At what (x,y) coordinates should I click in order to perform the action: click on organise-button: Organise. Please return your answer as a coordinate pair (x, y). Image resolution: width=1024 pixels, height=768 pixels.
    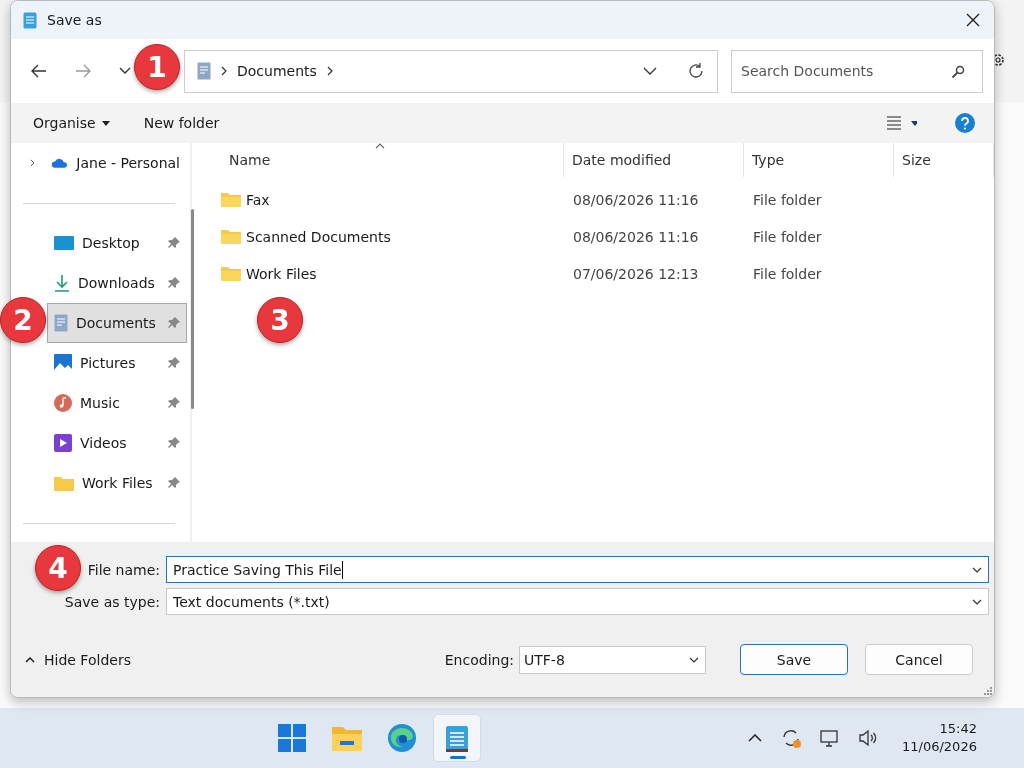
    Looking at the image, I should click on (71, 123).